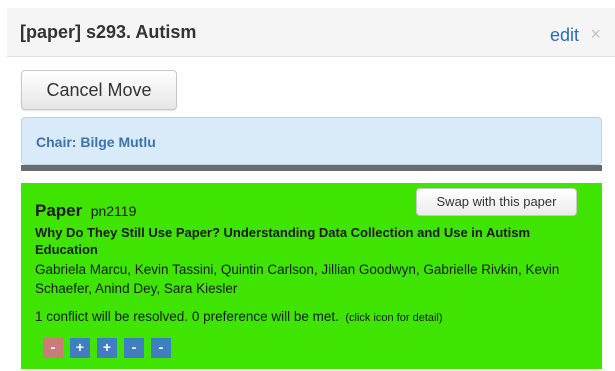 The image size is (615, 371). I want to click on close-icon: ×, so click(595, 34).